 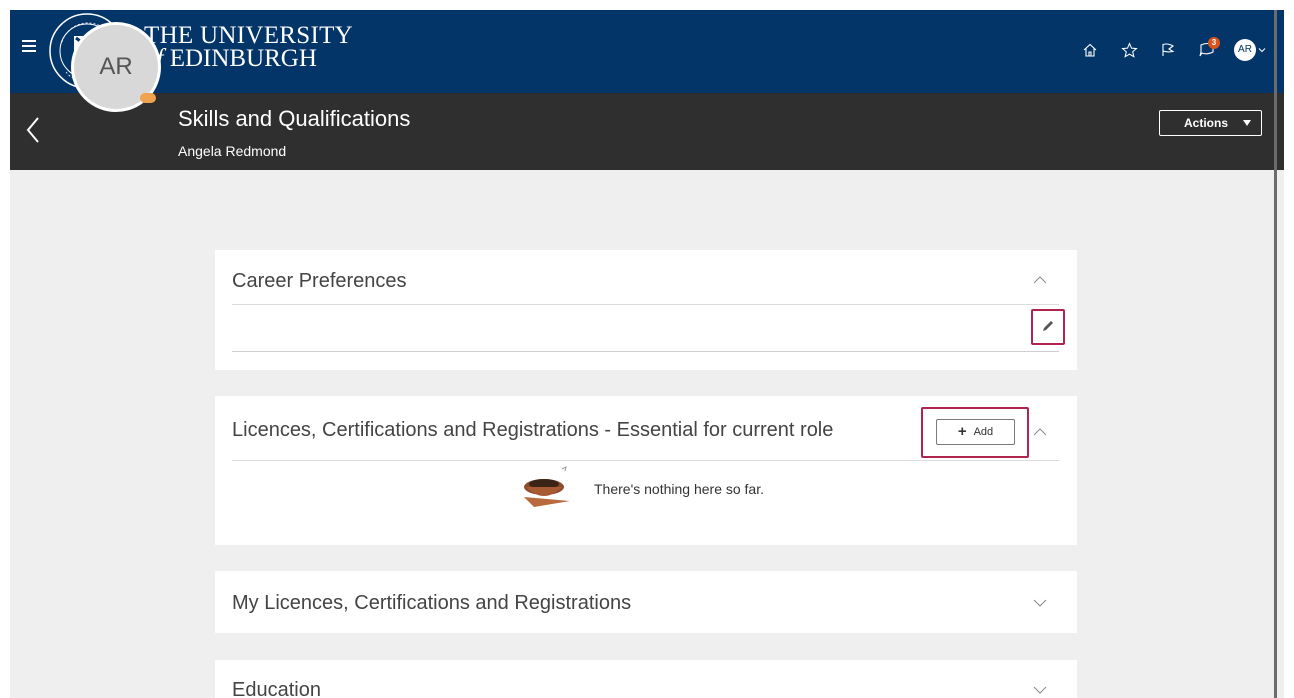 I want to click on flag-icon, so click(x=1168, y=50).